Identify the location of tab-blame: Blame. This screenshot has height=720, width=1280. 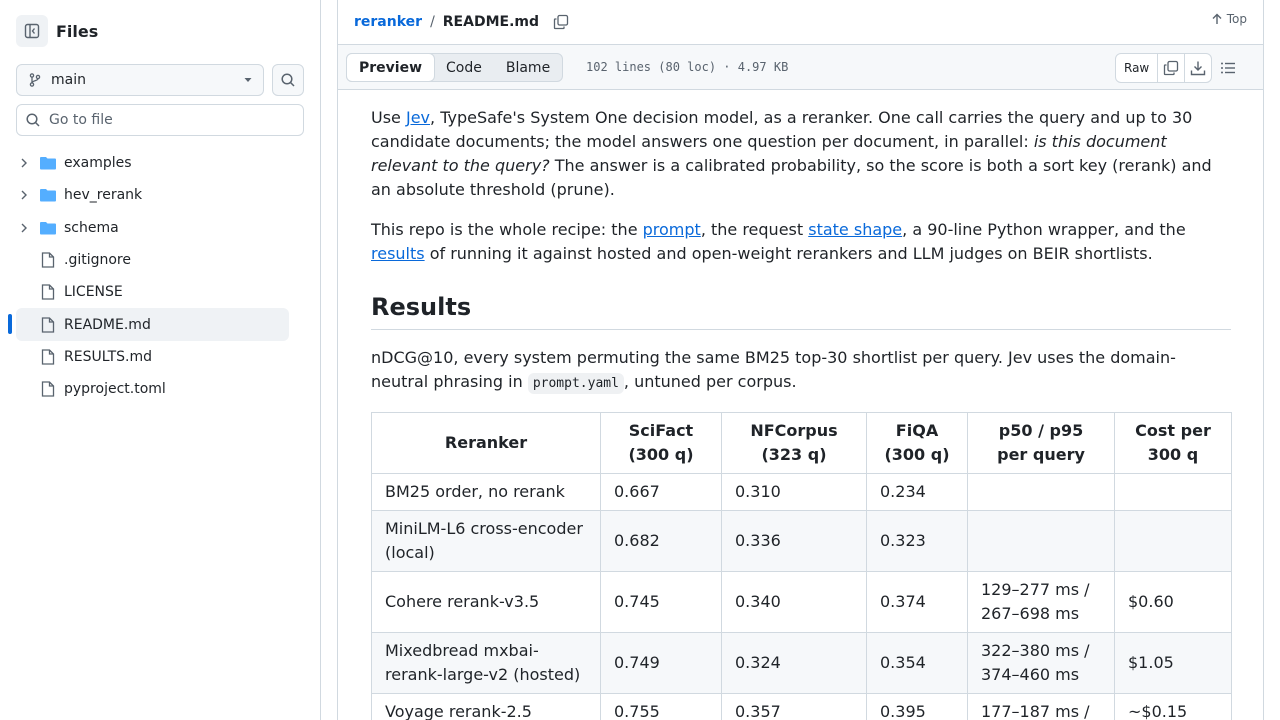
(528, 67).